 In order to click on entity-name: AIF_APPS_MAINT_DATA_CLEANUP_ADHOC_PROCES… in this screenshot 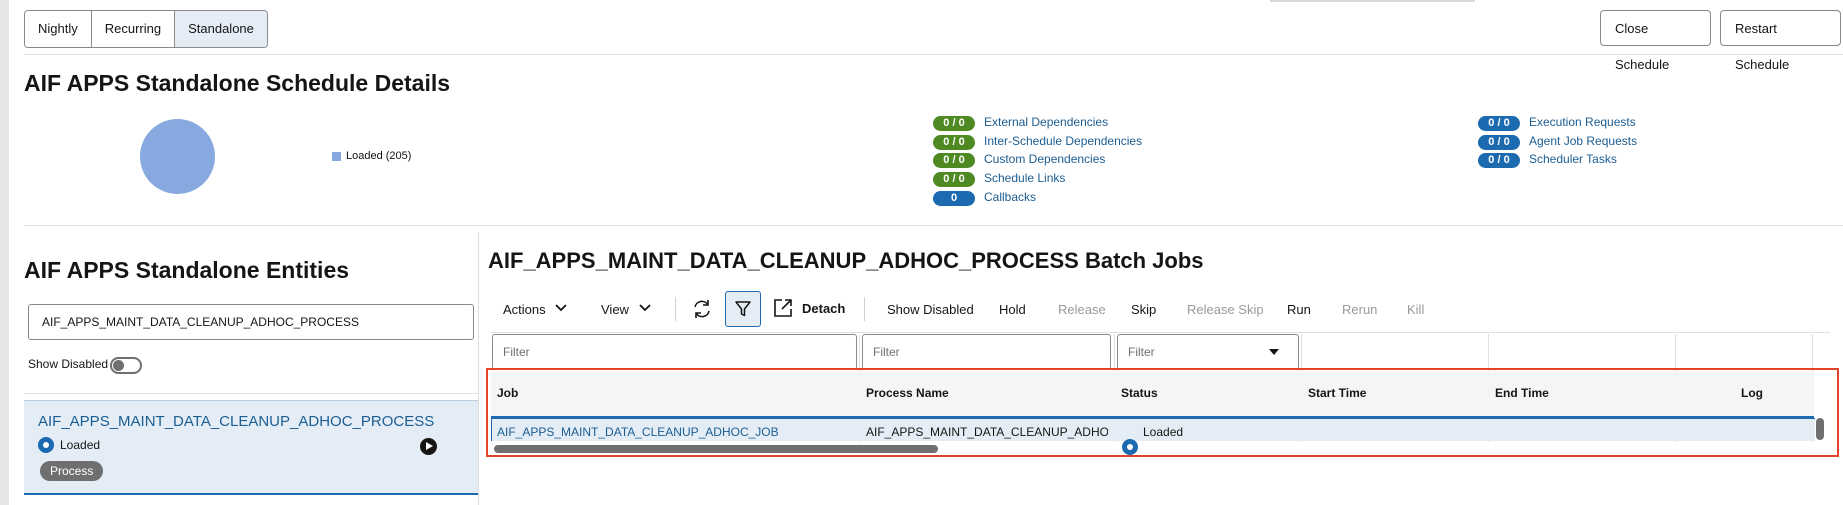, I will do `click(236, 421)`.